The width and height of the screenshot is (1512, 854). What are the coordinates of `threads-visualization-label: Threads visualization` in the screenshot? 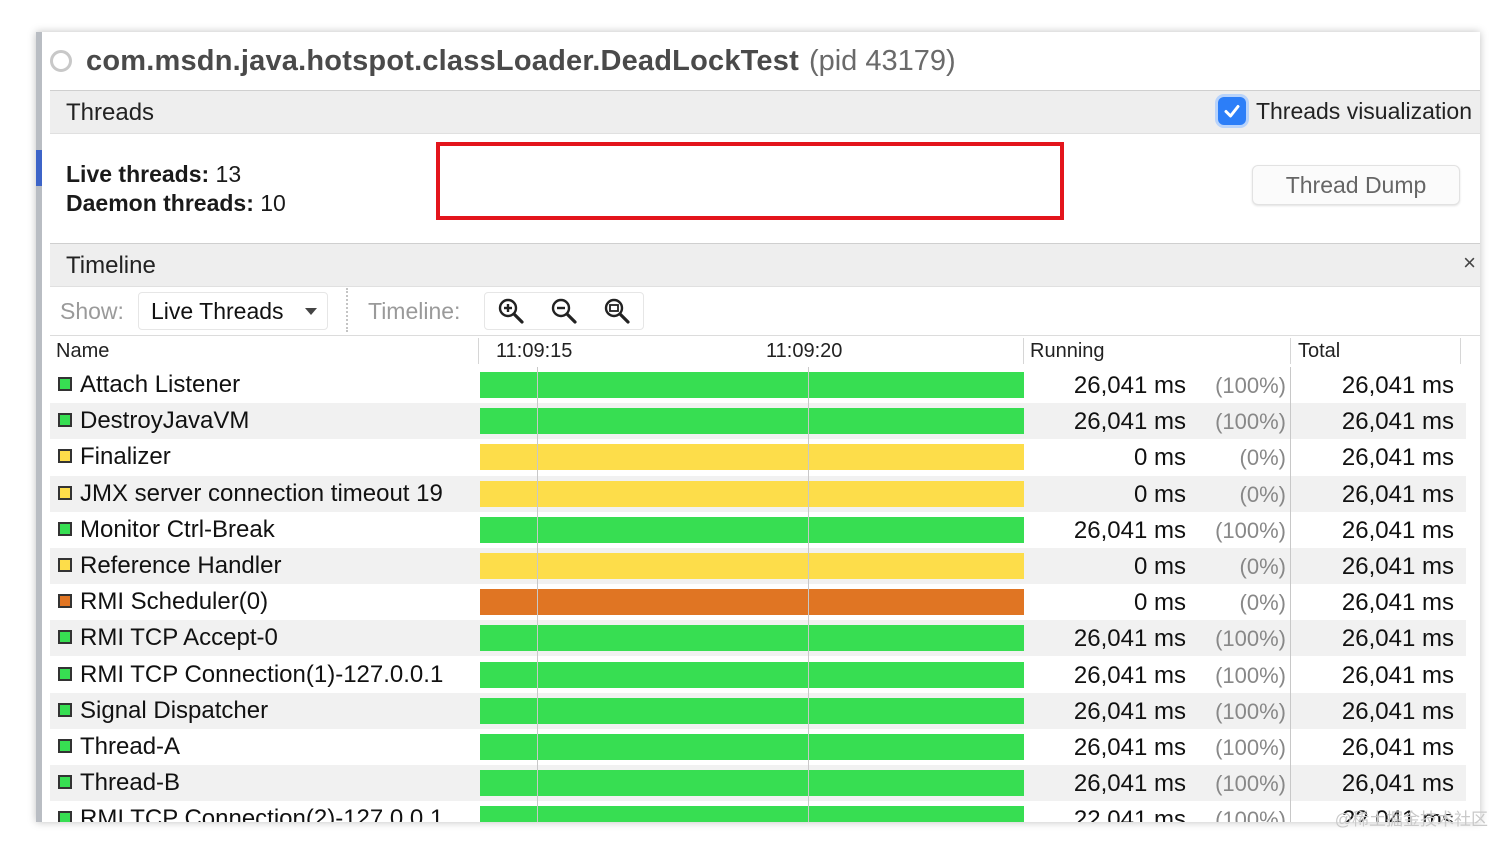 It's located at (1363, 110).